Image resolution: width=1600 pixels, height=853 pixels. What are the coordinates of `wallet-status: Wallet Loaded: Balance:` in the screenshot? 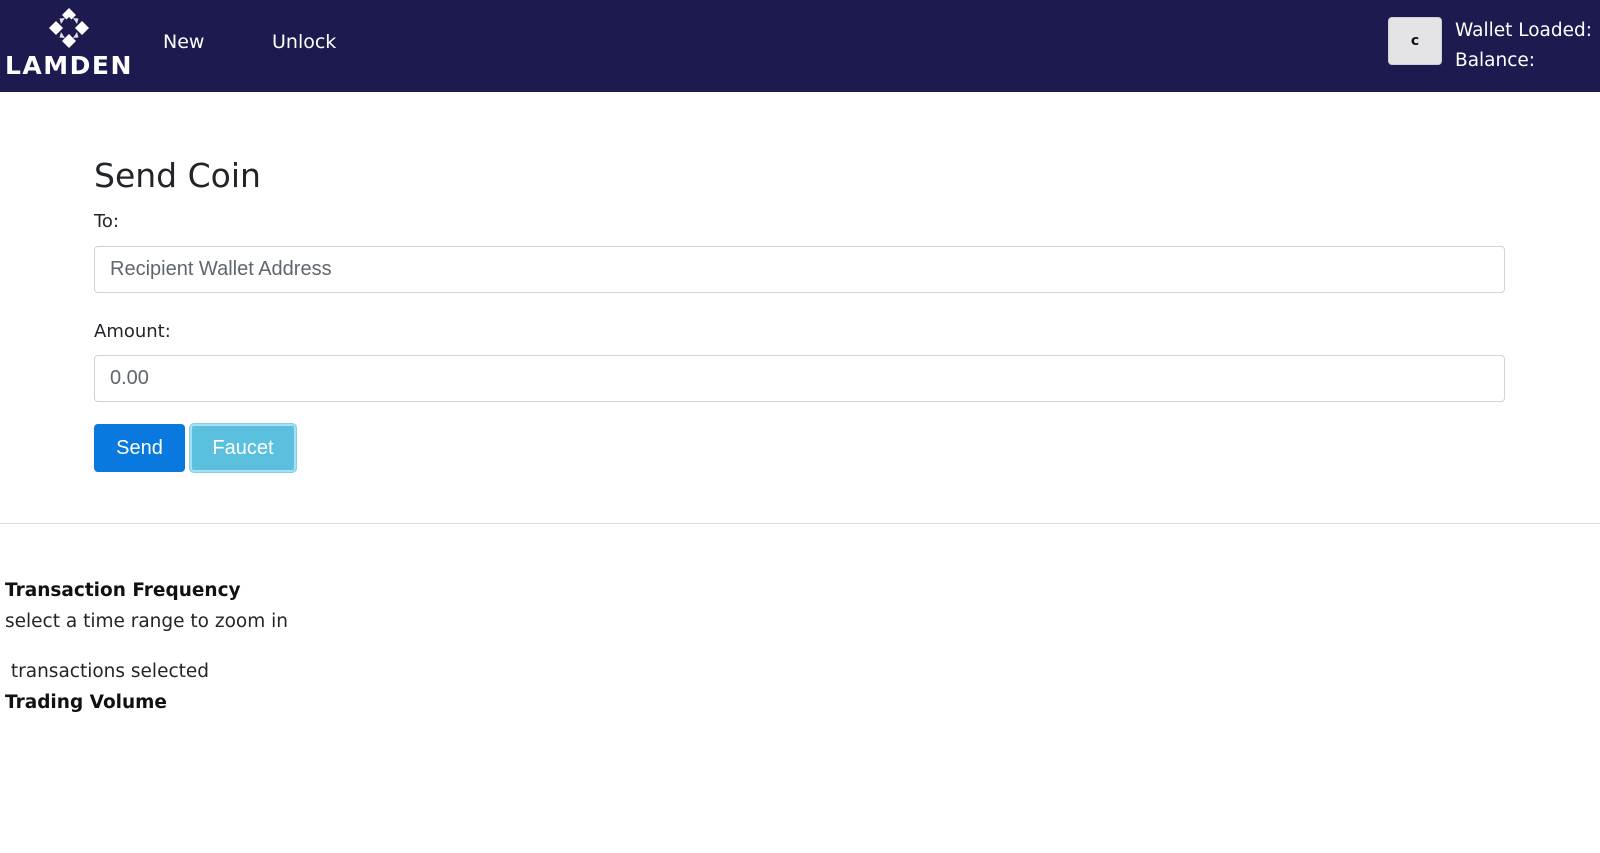 It's located at (1527, 46).